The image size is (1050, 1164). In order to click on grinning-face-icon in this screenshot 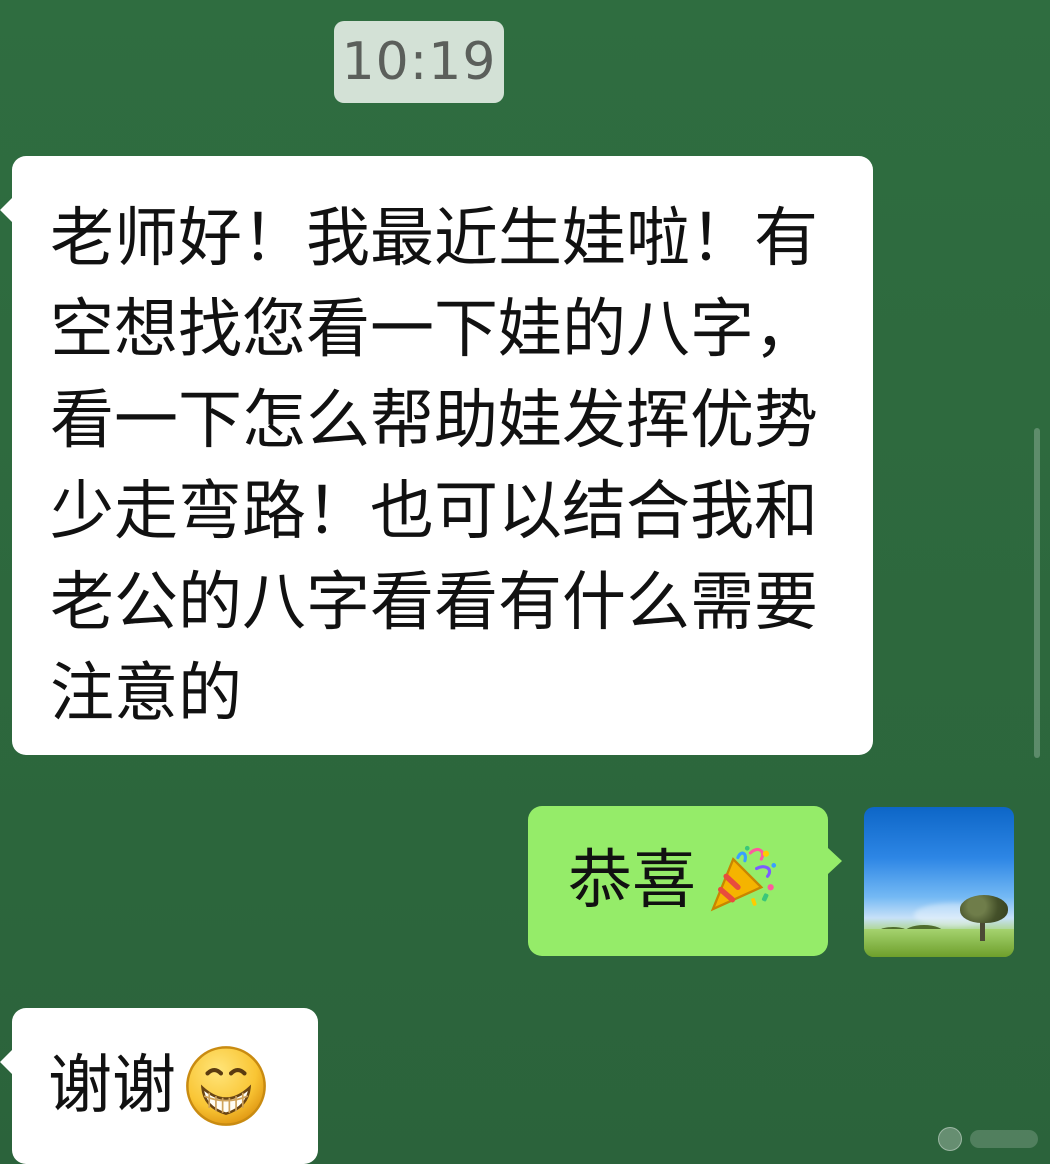, I will do `click(226, 1086)`.